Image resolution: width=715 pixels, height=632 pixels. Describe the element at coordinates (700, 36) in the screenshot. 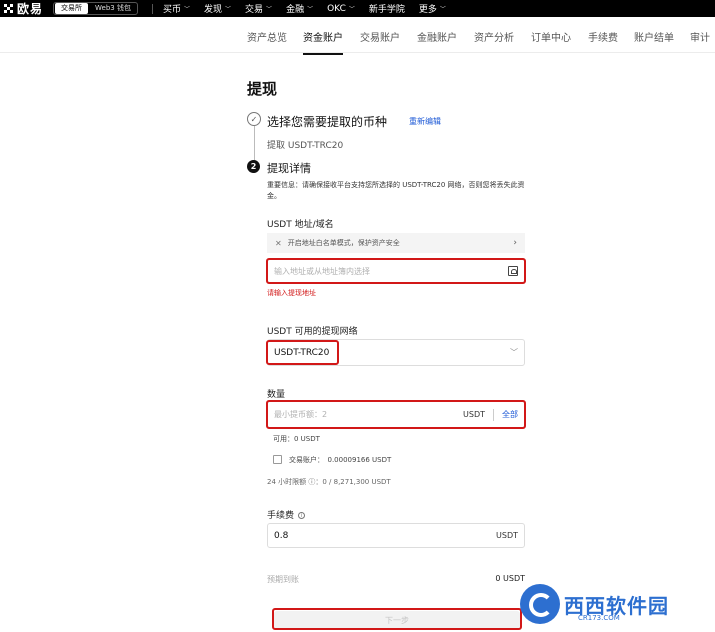

I see `tab-audit: 审计` at that location.